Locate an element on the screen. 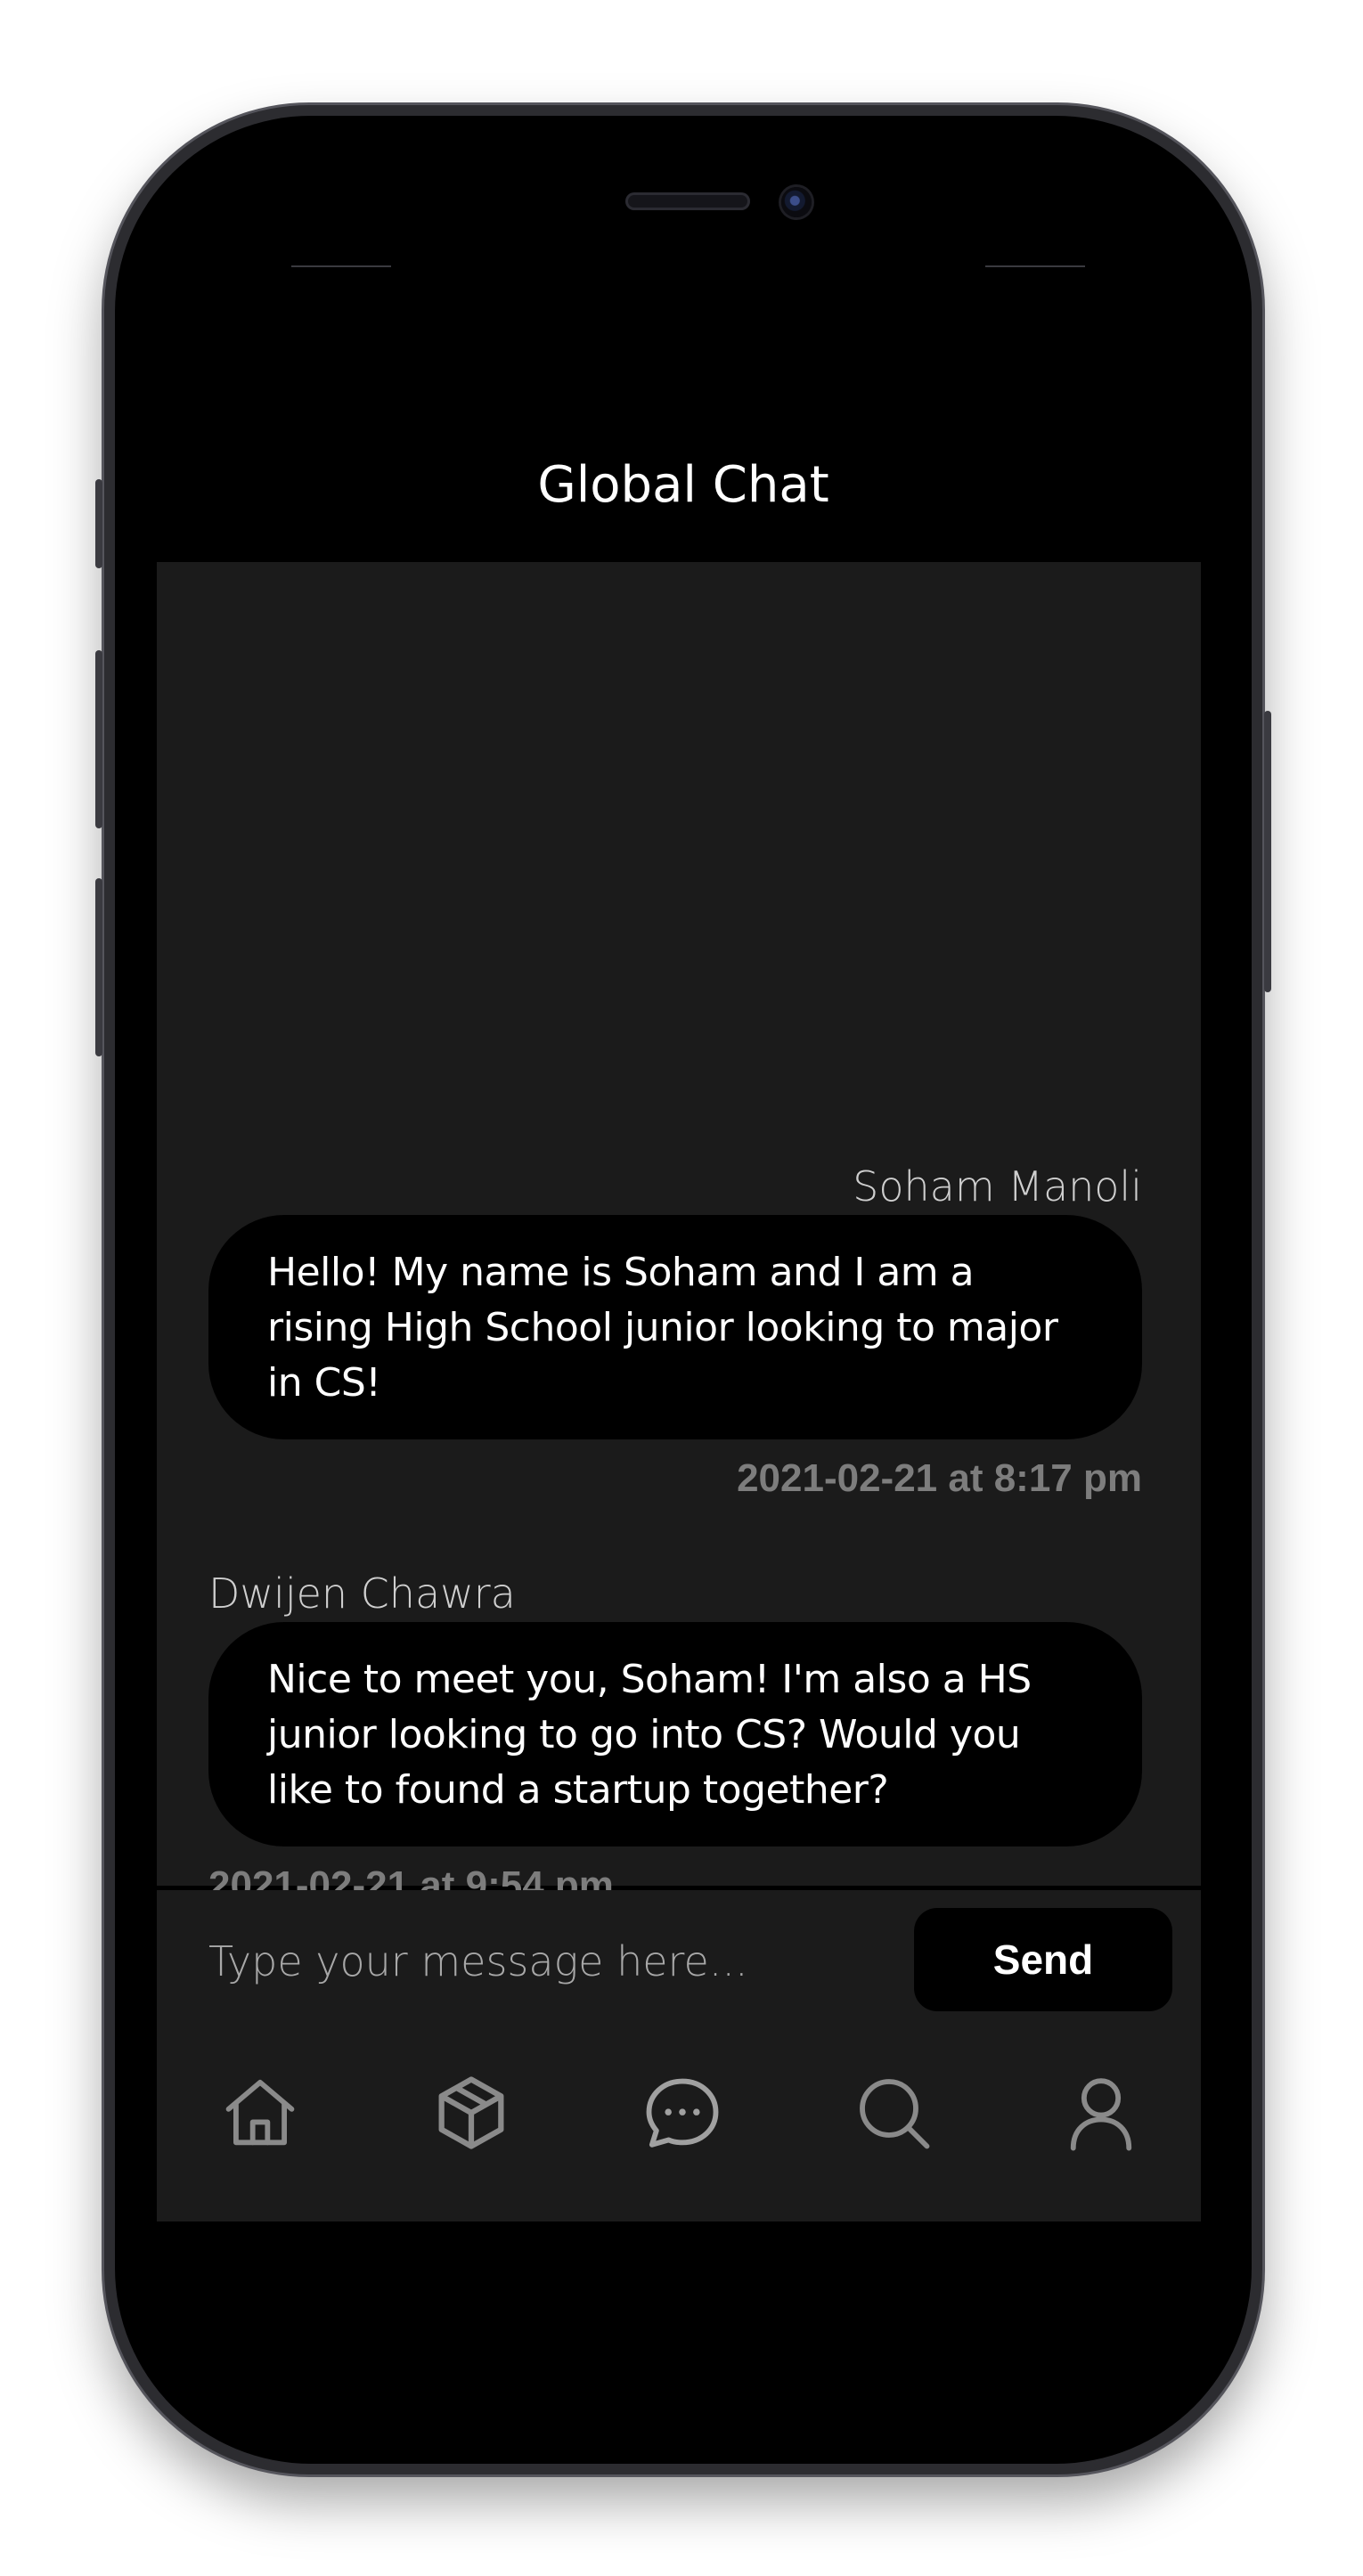 The height and width of the screenshot is (2576, 1363). front-camera is located at coordinates (796, 202).